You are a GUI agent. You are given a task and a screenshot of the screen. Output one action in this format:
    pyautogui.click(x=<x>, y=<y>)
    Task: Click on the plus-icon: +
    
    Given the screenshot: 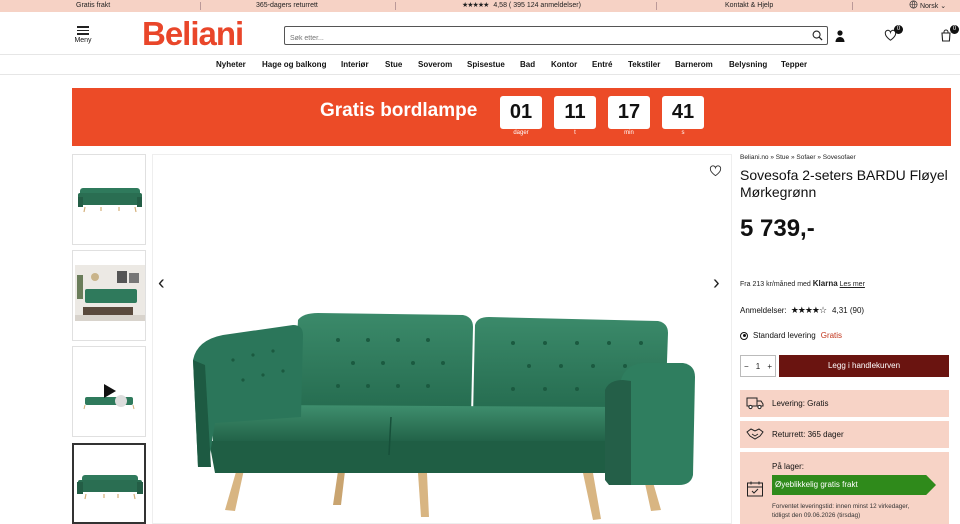 What is the action you would take?
    pyautogui.click(x=769, y=366)
    